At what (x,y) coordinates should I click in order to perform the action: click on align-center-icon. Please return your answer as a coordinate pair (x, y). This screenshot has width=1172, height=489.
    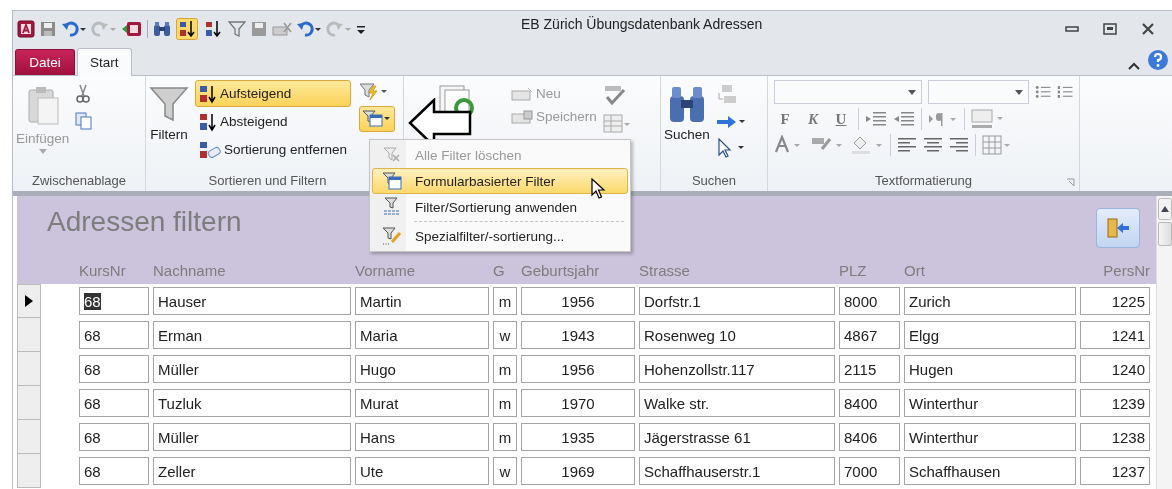
    Looking at the image, I should click on (933, 145).